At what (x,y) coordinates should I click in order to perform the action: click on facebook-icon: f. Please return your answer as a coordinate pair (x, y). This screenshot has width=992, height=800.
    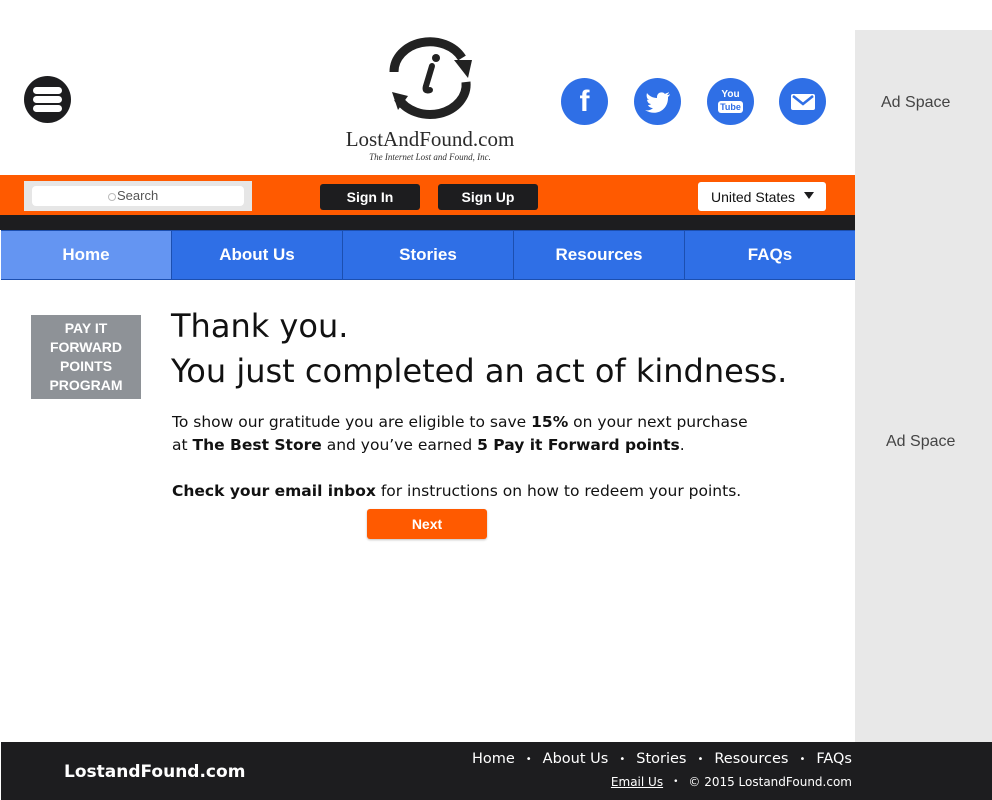
    Looking at the image, I should click on (584, 101).